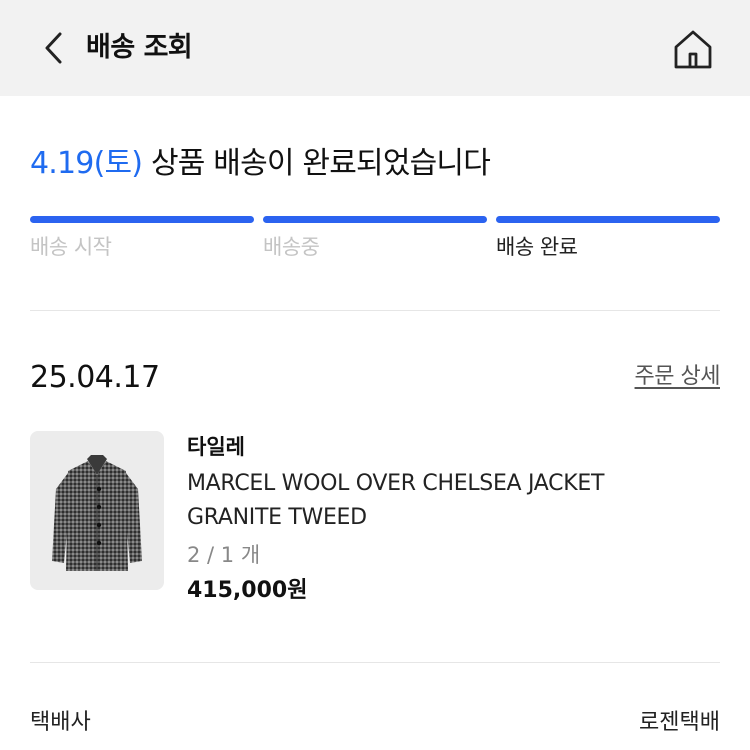 Image resolution: width=750 pixels, height=750 pixels. What do you see at coordinates (537, 247) in the screenshot?
I see `step-label-delivered: 배송 완료` at bounding box center [537, 247].